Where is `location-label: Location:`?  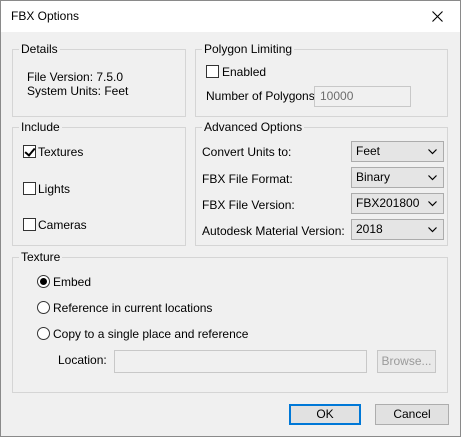 location-label: Location: is located at coordinates (82, 360).